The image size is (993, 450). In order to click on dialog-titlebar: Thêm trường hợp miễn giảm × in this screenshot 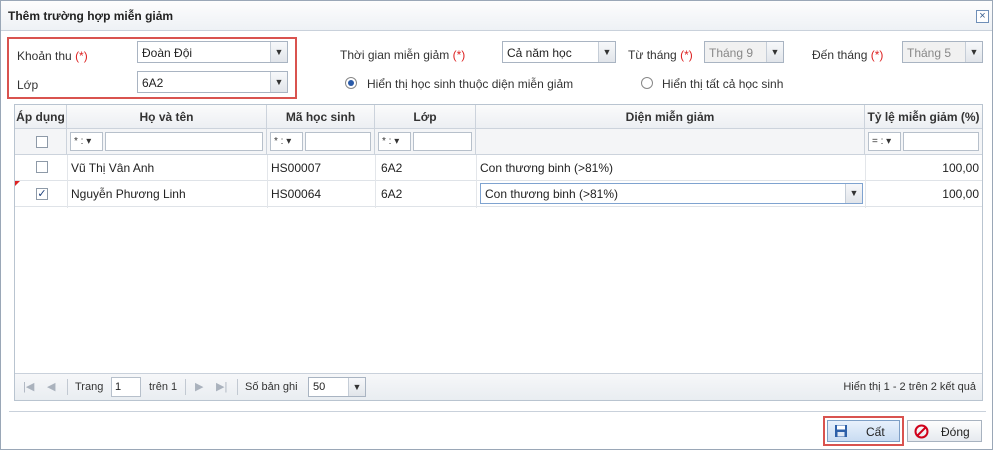, I will do `click(496, 16)`.